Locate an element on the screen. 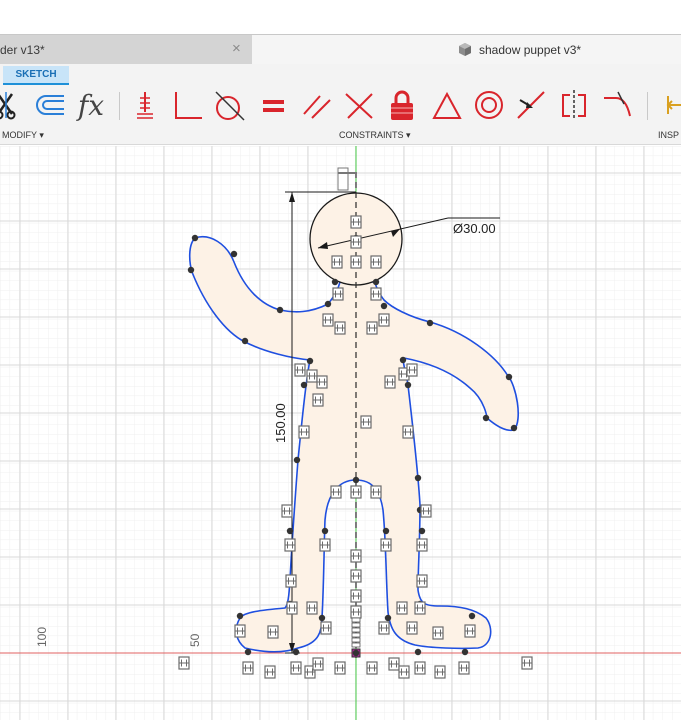  equal-tool-button is located at coordinates (274, 105).